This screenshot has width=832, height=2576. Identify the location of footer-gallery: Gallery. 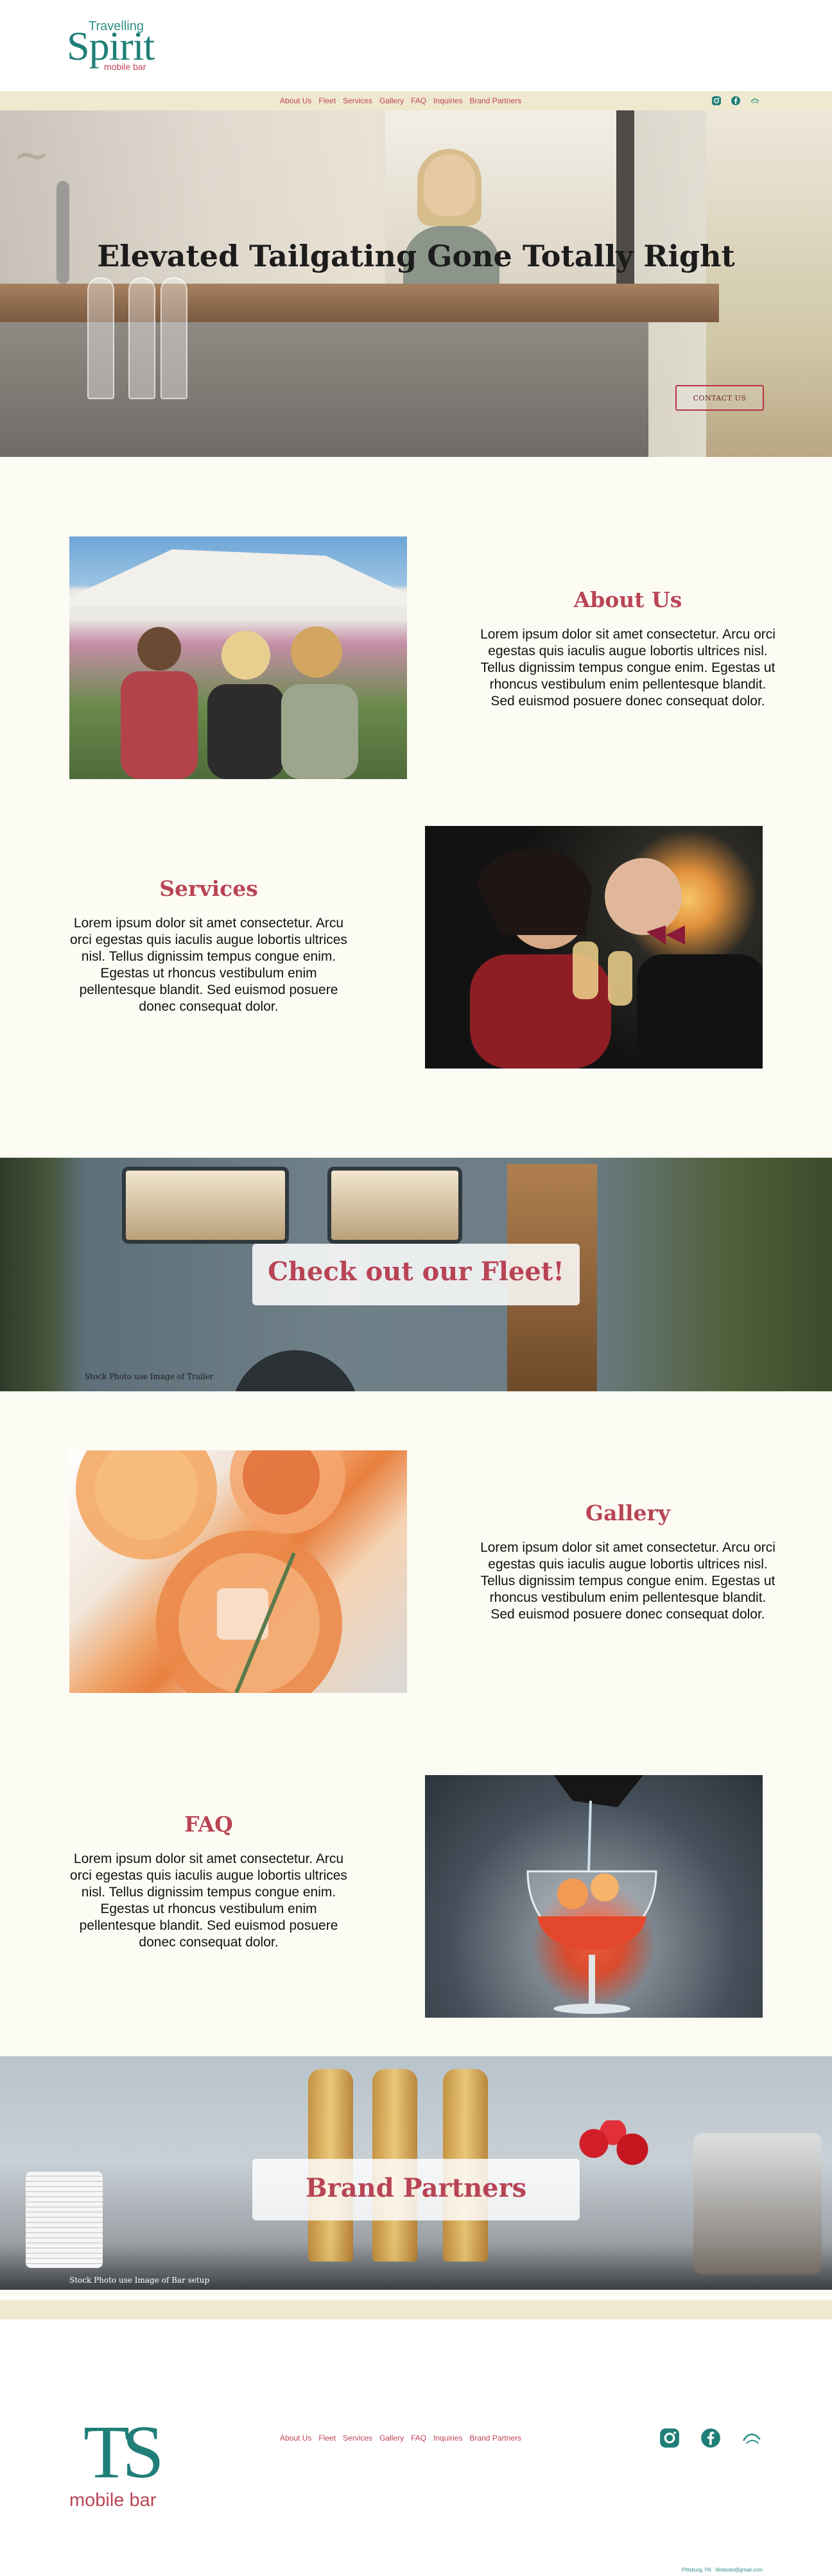
(391, 2438).